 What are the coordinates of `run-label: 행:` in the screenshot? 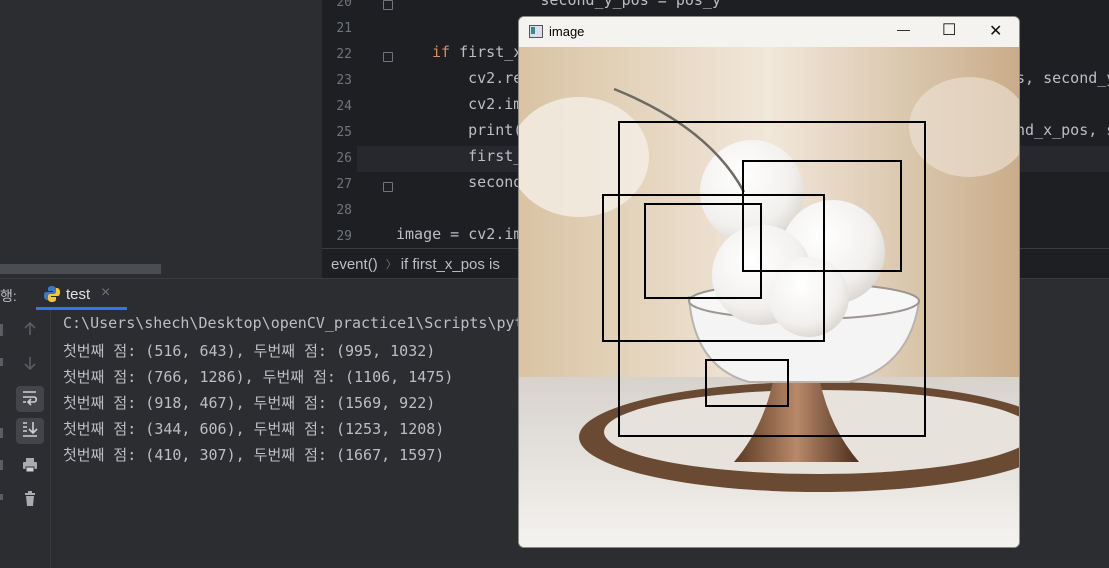 It's located at (8, 296).